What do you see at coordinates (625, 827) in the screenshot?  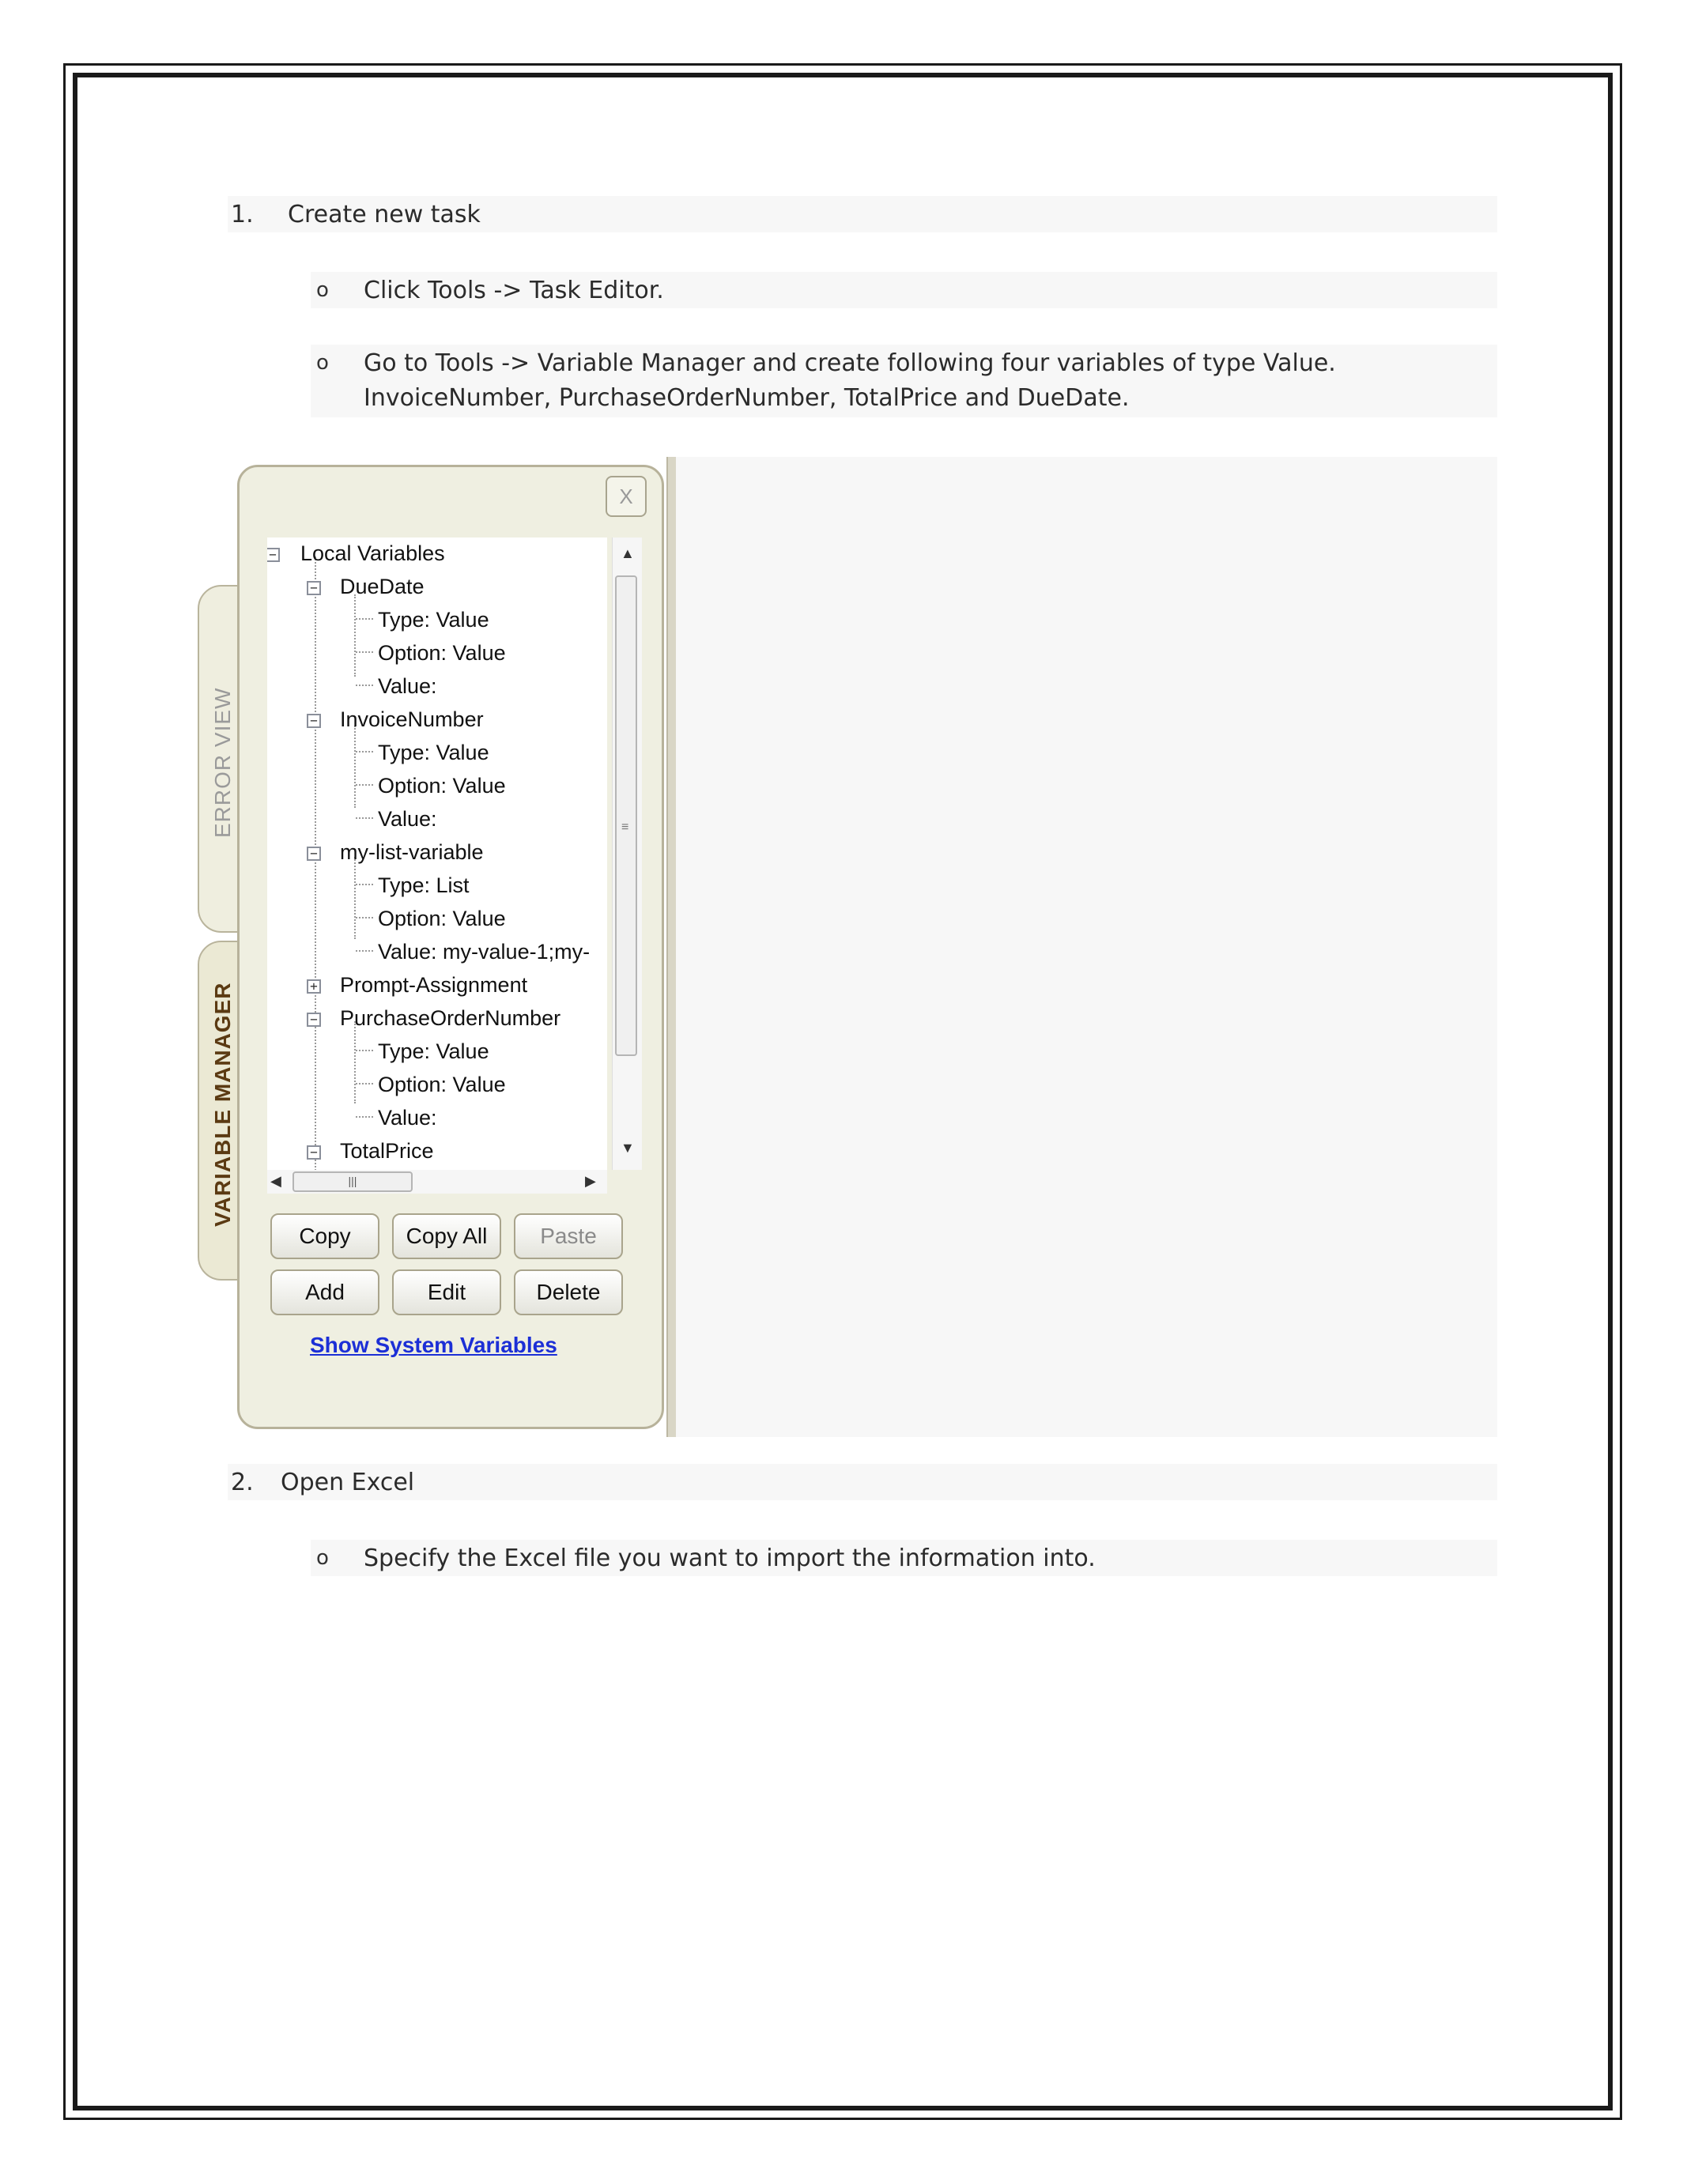 I see `grip-icon: ≡` at bounding box center [625, 827].